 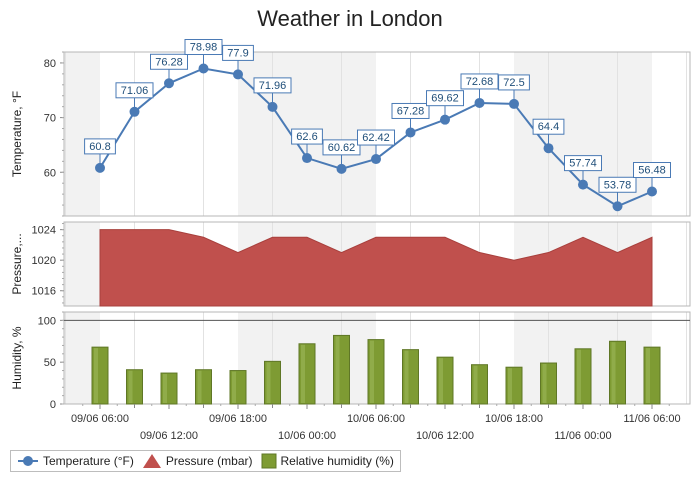 What do you see at coordinates (17, 357) in the screenshot?
I see `axis-title: Humidity, %` at bounding box center [17, 357].